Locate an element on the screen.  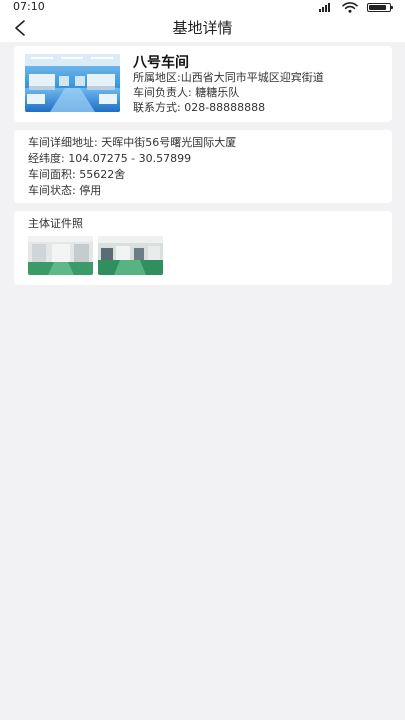
manager-text: 车间负责人: 糖糖乐队 is located at coordinates (186, 92).